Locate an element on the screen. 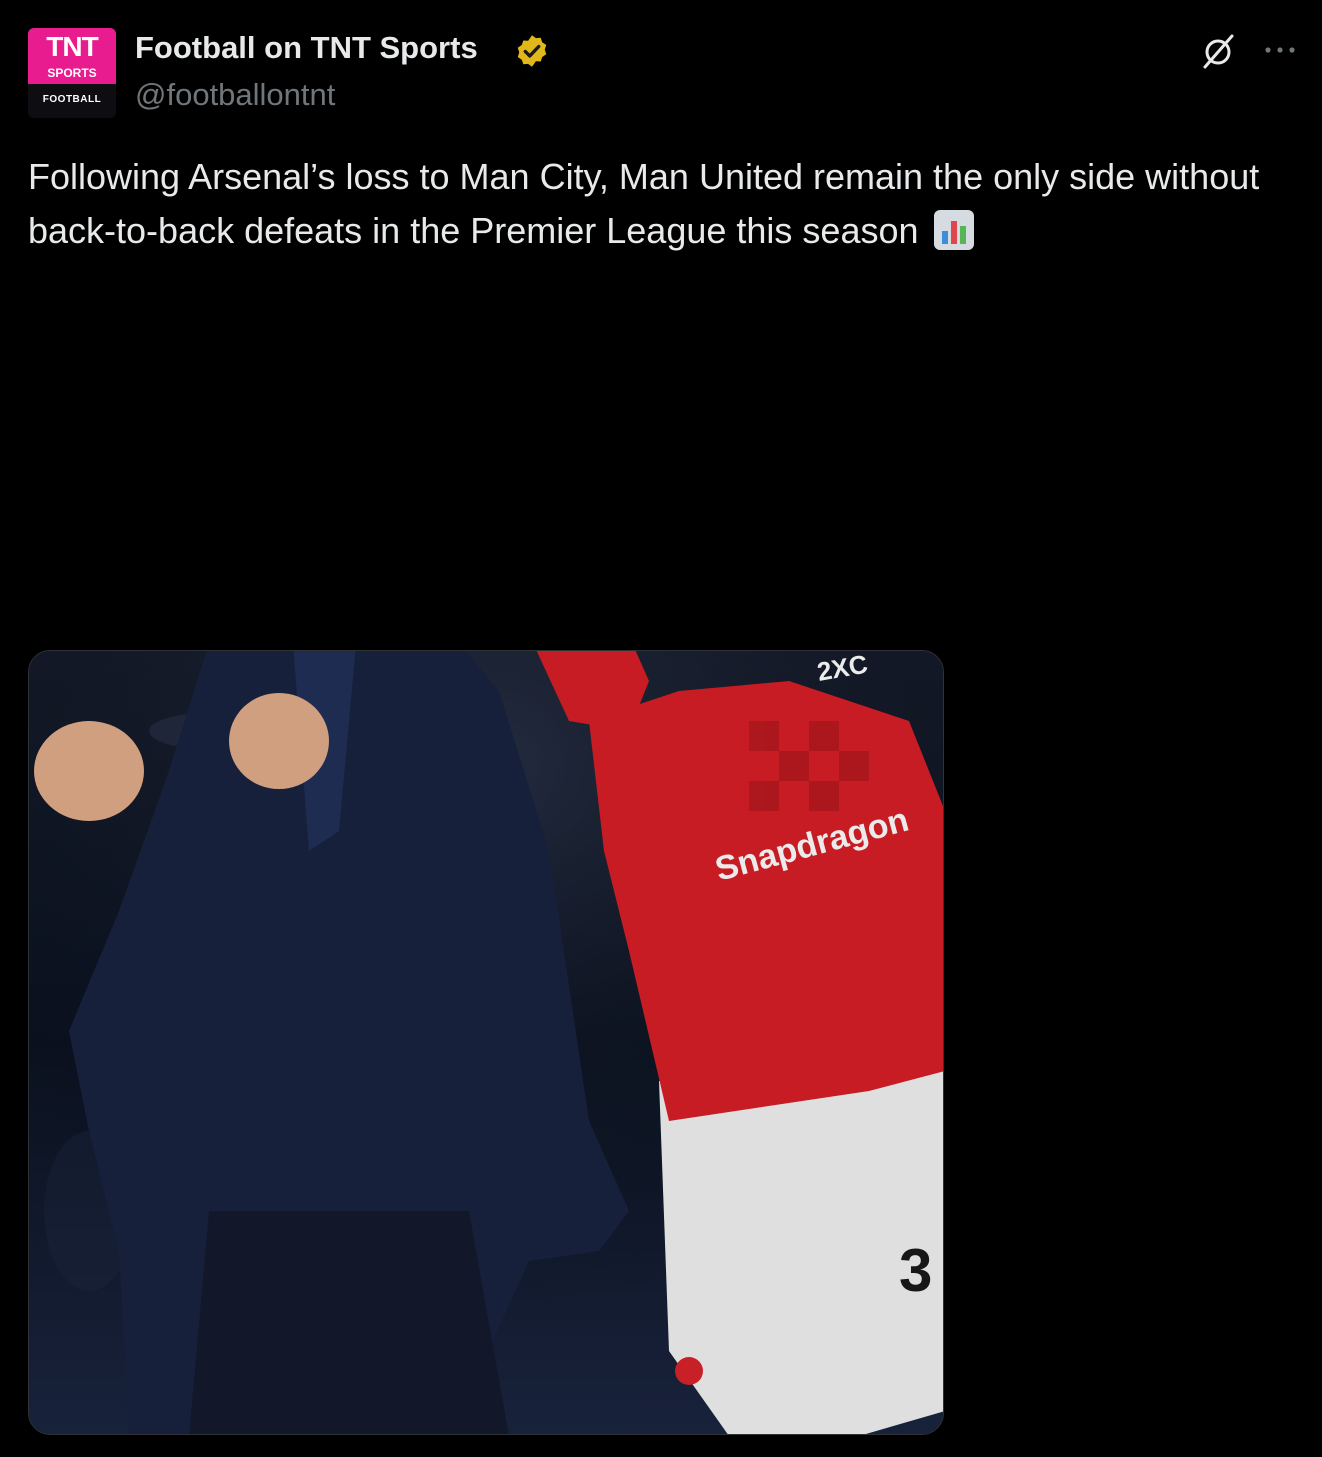  avatar: TNT SPORTS FOOTBALL is located at coordinates (72, 73).